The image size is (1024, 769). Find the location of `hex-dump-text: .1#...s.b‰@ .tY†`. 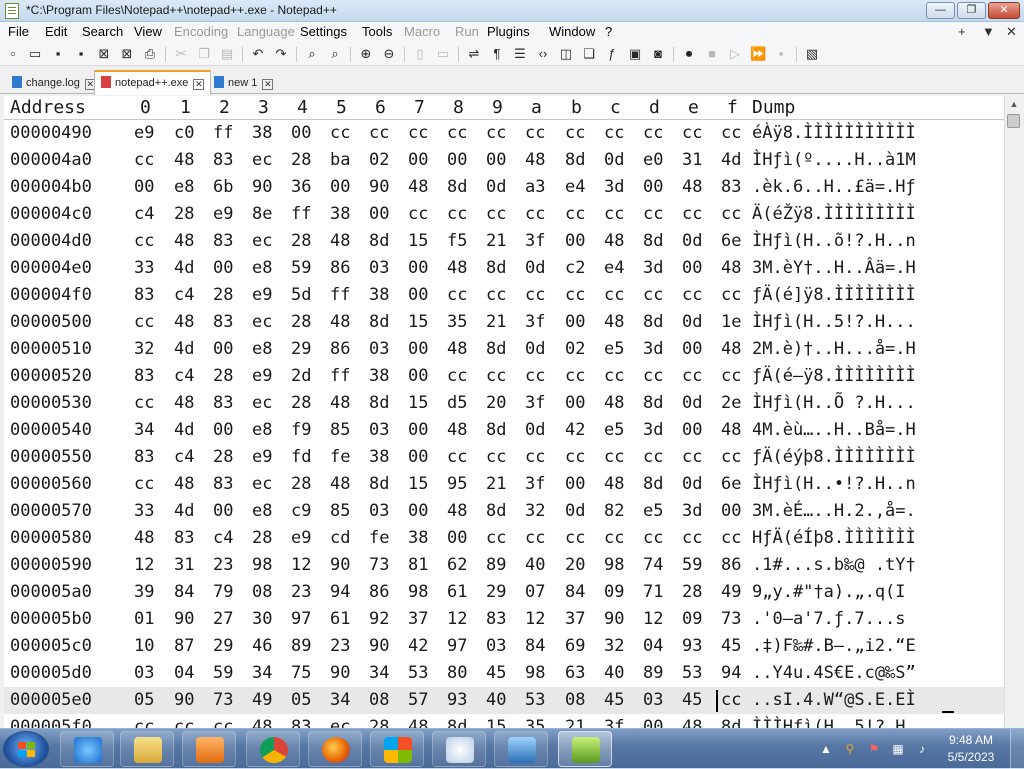

hex-dump-text: .1#...s.b‰@ .tY† is located at coordinates (834, 565).